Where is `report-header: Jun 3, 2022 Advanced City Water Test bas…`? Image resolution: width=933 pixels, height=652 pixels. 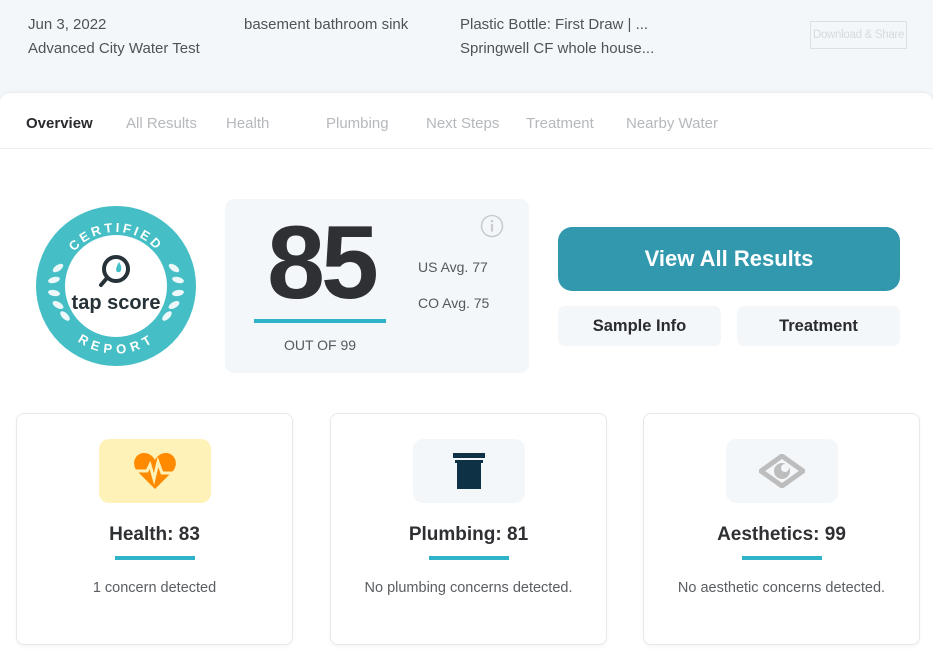
report-header: Jun 3, 2022 Advanced City Water Test bas… is located at coordinates (466, 47).